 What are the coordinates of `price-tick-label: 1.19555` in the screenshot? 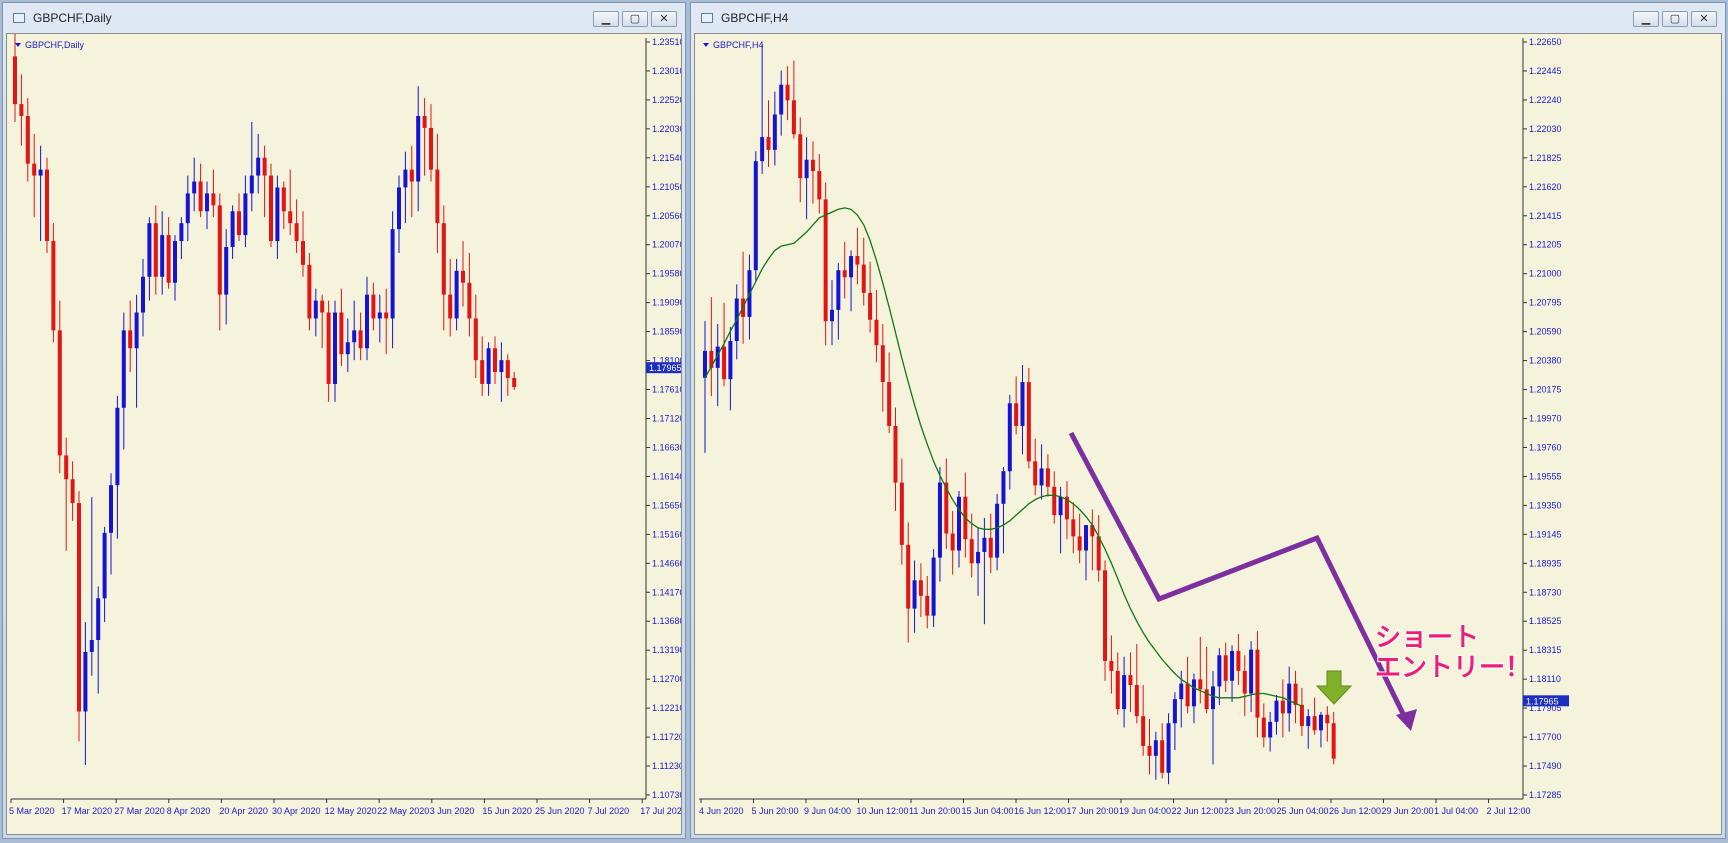 It's located at (1545, 476).